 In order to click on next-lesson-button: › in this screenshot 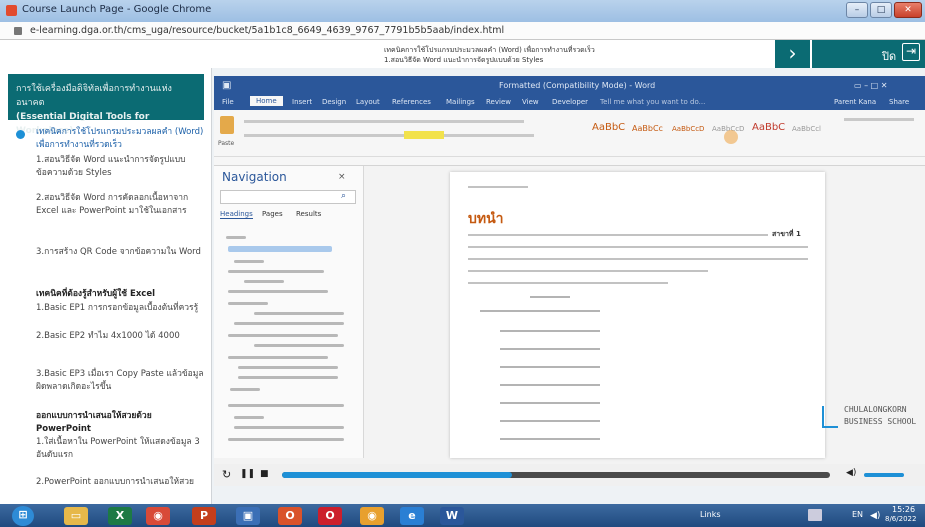, I will do `click(792, 54)`.